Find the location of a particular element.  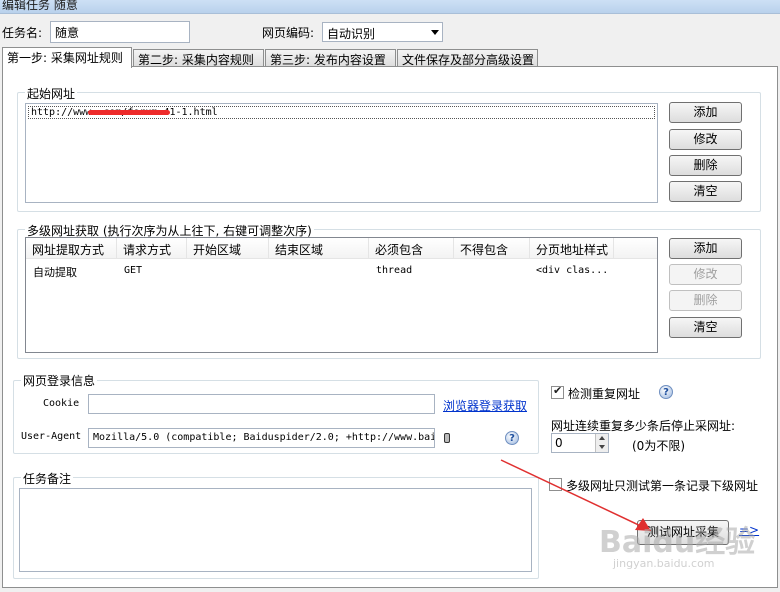

edit-start-url-button: 修改 is located at coordinates (705, 139).